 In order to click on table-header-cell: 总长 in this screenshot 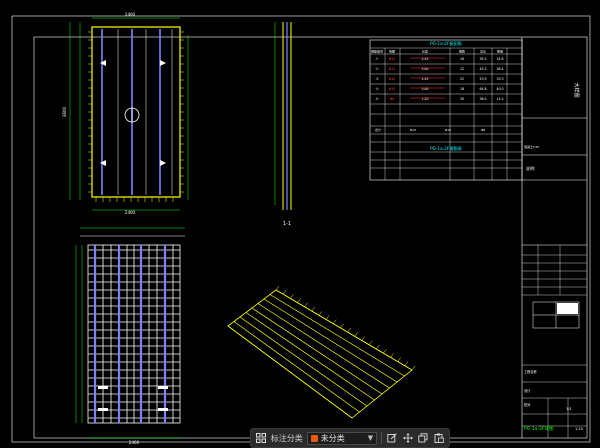, I will do `click(483, 51)`.